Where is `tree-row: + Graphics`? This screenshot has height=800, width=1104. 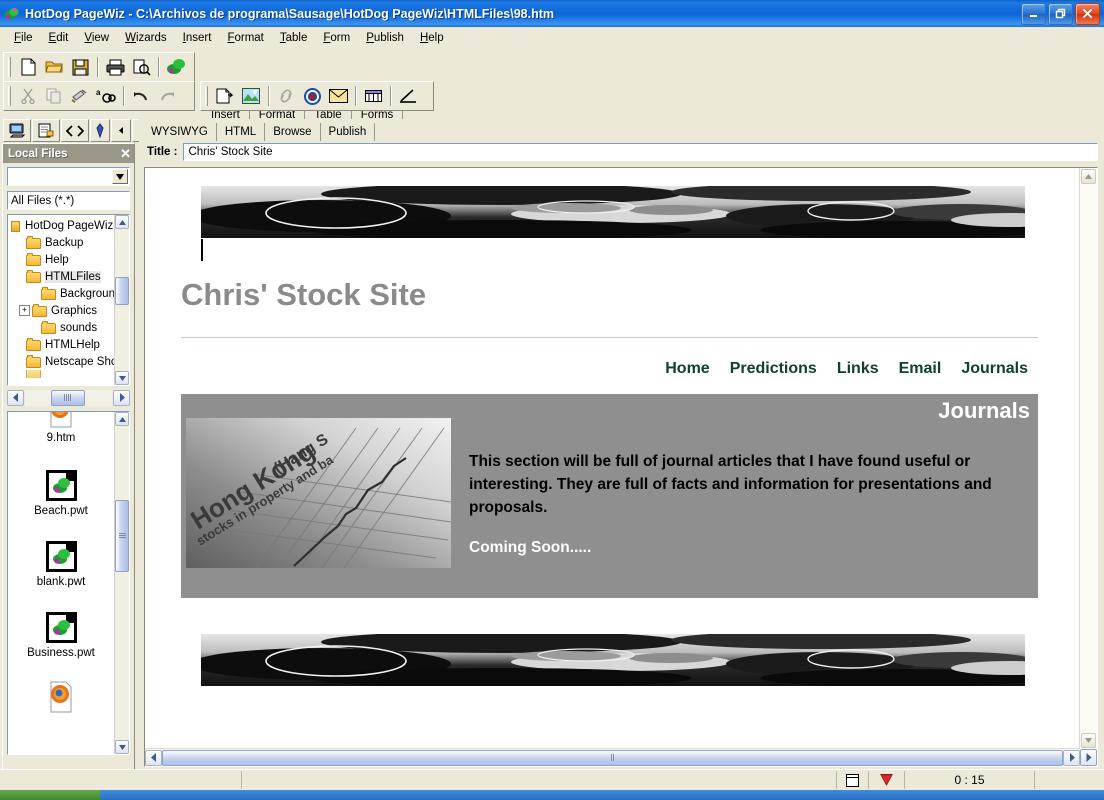
tree-row: + Graphics is located at coordinates (61, 310).